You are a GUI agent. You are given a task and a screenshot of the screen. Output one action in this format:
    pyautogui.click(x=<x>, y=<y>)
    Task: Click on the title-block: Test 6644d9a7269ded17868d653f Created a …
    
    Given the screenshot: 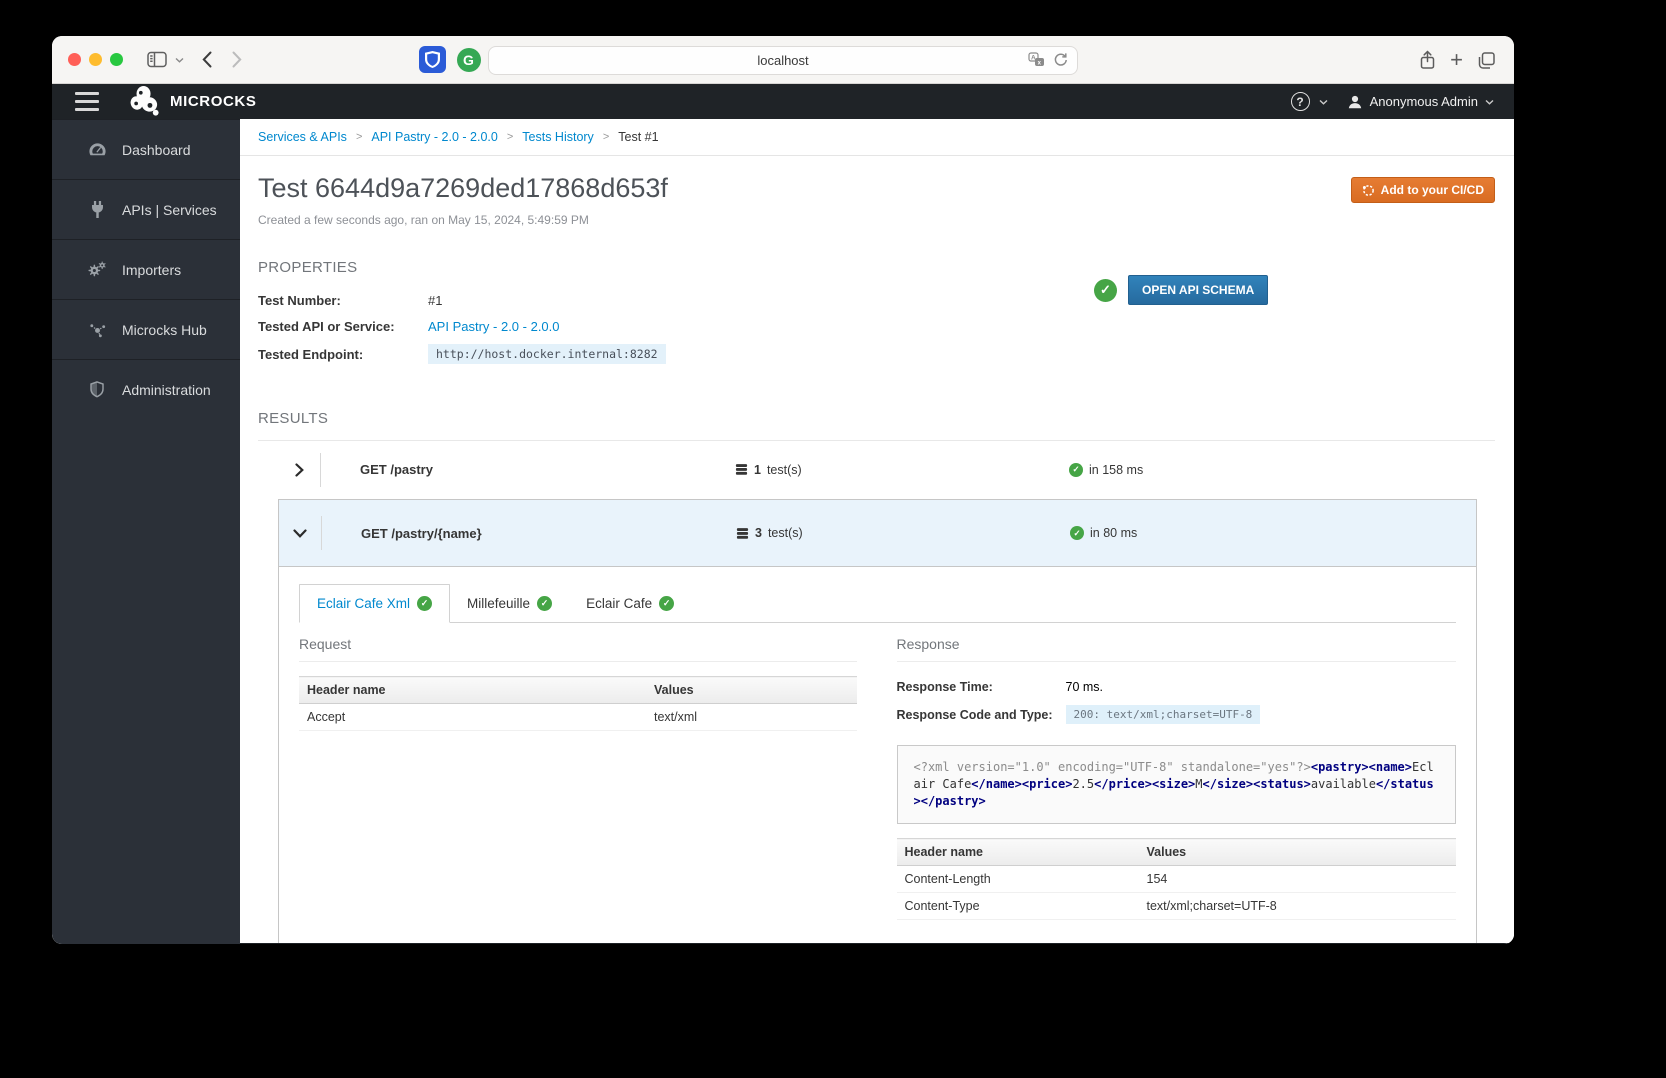 What is the action you would take?
    pyautogui.click(x=463, y=200)
    